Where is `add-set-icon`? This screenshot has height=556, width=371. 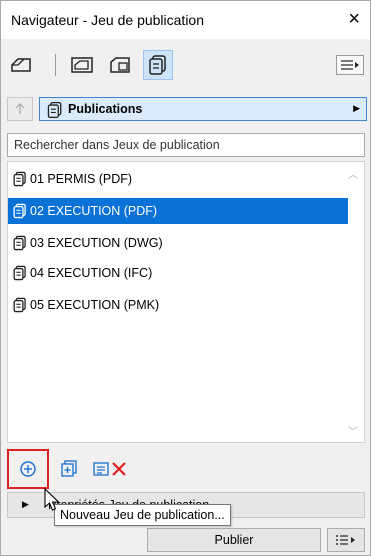 add-set-icon is located at coordinates (28, 469).